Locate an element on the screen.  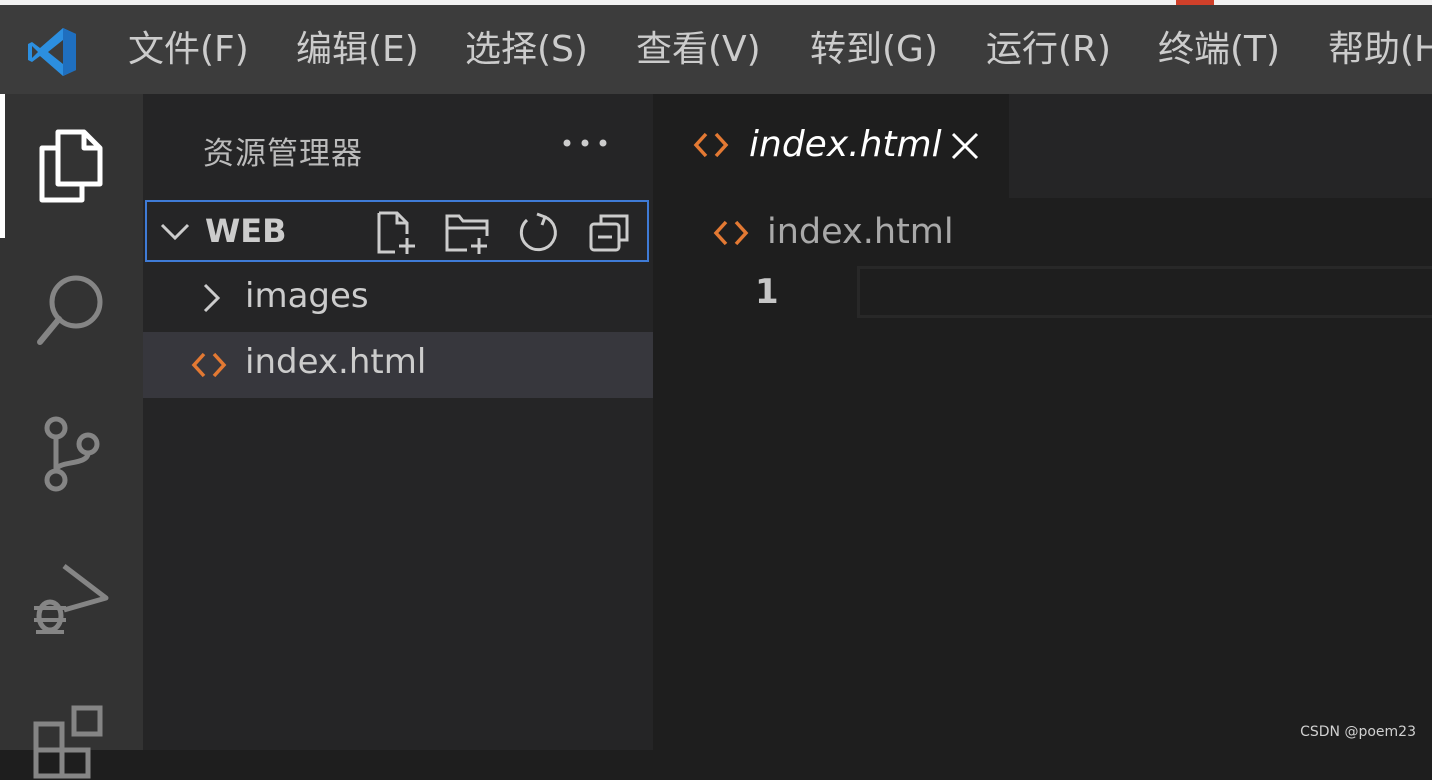
background-window-edge is located at coordinates (716, 2).